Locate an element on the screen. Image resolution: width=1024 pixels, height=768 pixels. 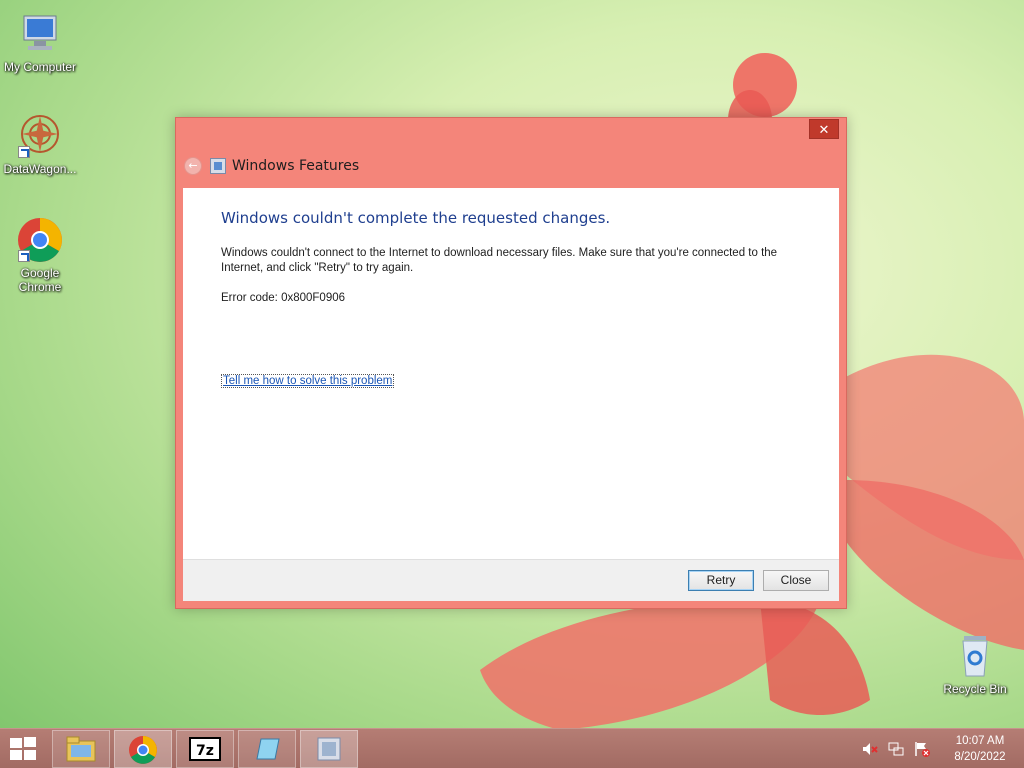
error-code: Error code: 0x800F0906 is located at coordinates (283, 298).